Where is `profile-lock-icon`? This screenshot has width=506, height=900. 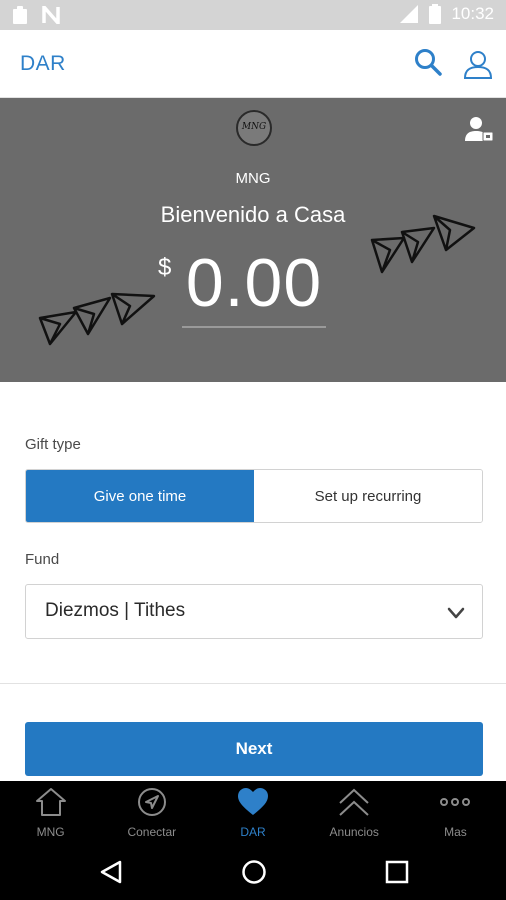 profile-lock-icon is located at coordinates (479, 129).